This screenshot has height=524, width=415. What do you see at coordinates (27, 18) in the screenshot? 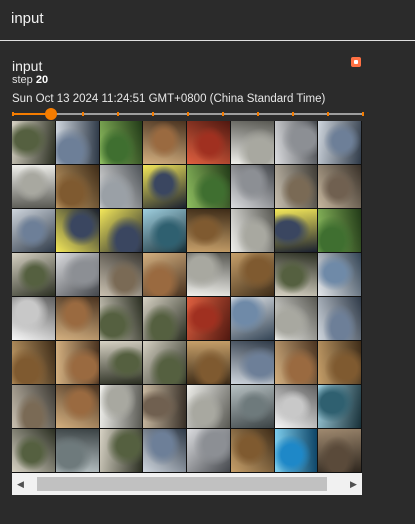
I see `header-title: input` at bounding box center [27, 18].